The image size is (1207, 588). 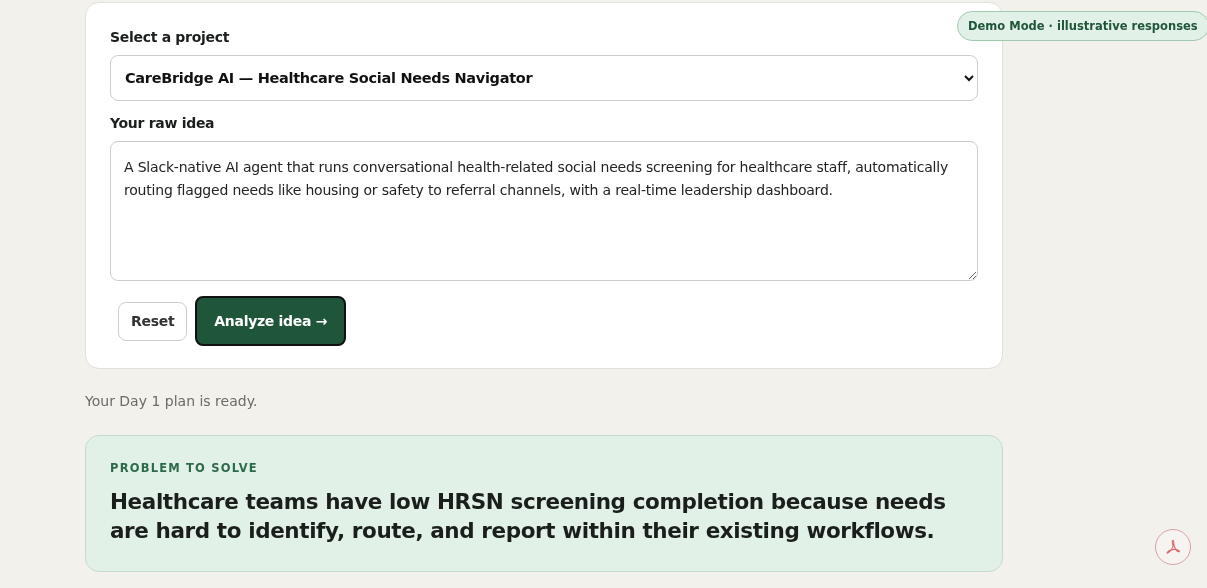 I want to click on problem-statement: Healthcare teams have low HRSN screening completion because needs are hard to identify, route, and report within their existing workflows., so click(x=528, y=516).